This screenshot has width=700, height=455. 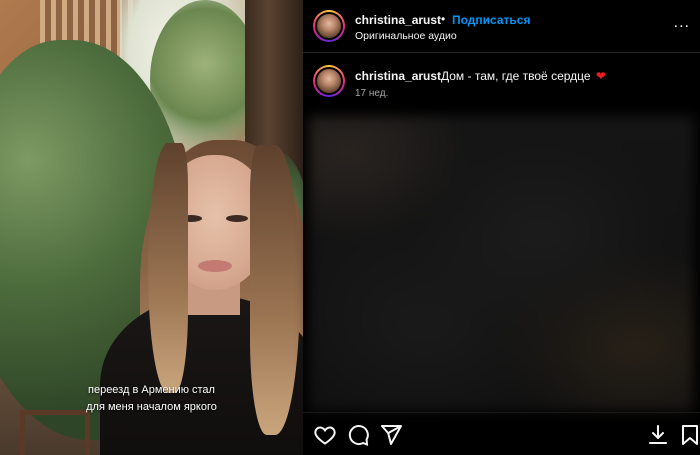 What do you see at coordinates (168, 268) in the screenshot?
I see `person-hair-front-left` at bounding box center [168, 268].